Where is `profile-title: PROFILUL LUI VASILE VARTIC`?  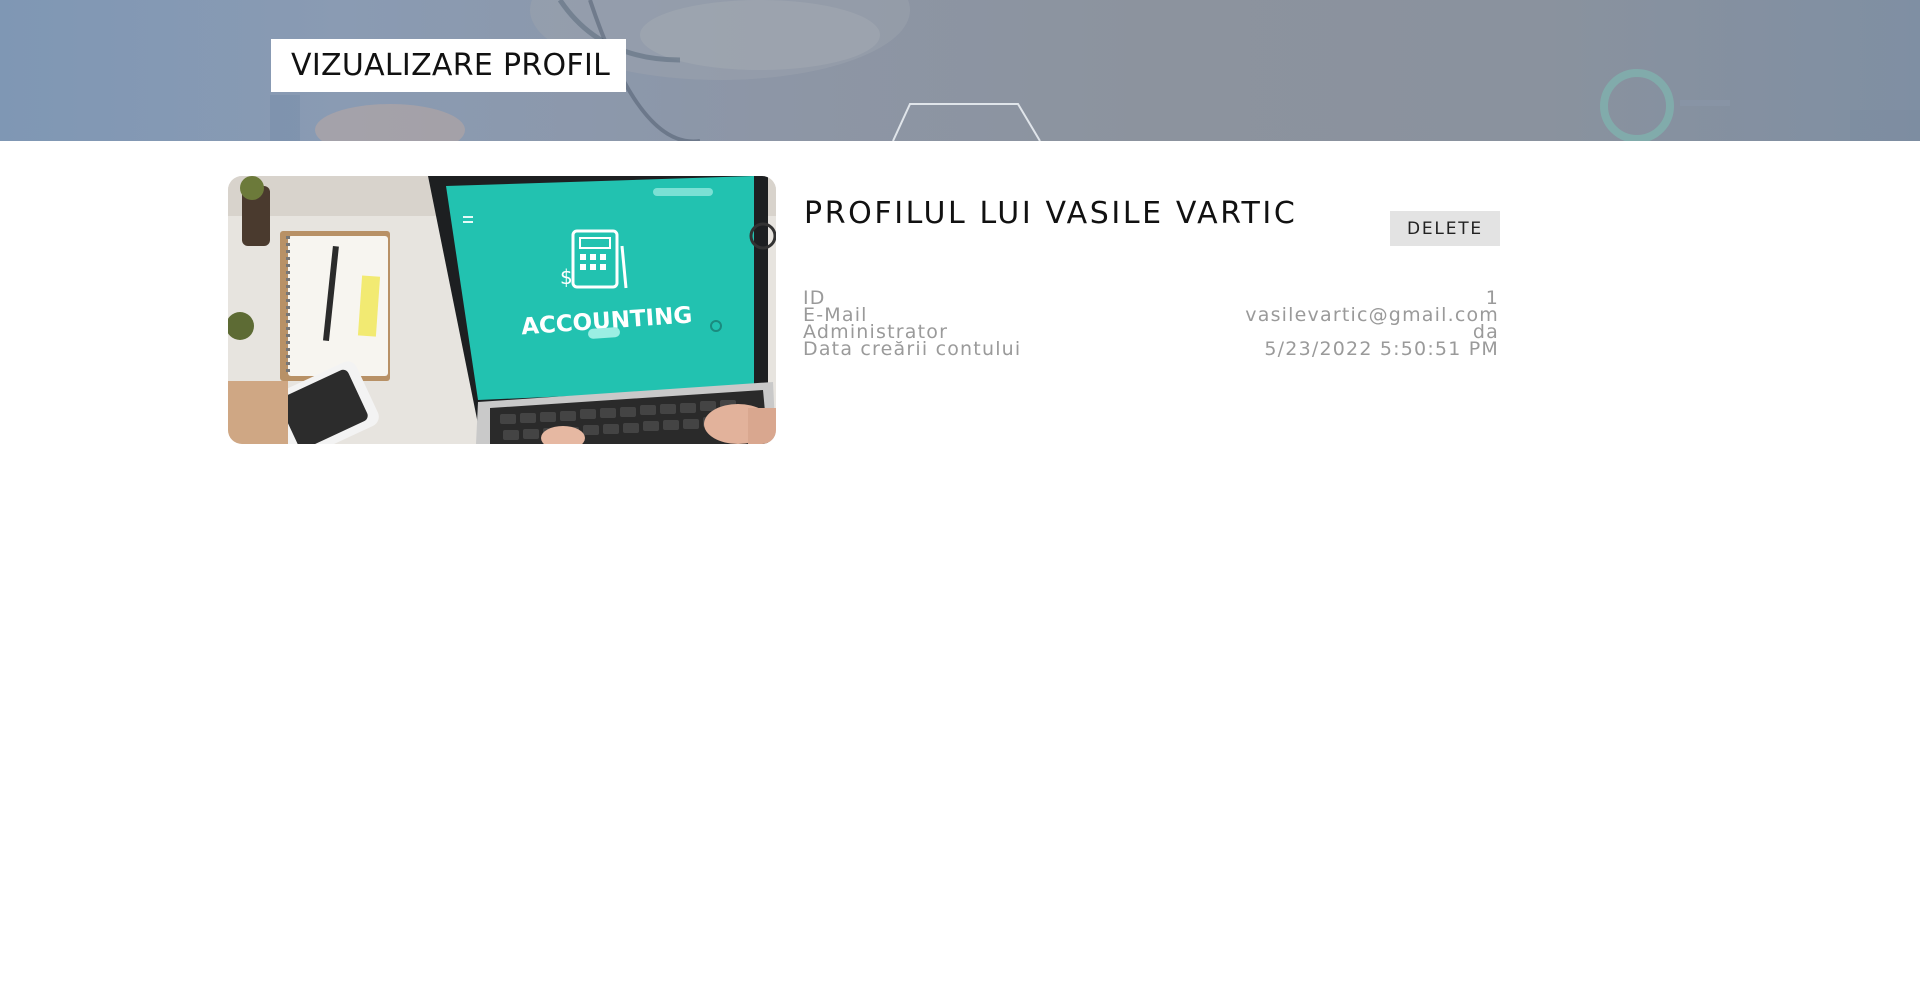 profile-title: PROFILUL LUI VASILE VARTIC is located at coordinates (1051, 213).